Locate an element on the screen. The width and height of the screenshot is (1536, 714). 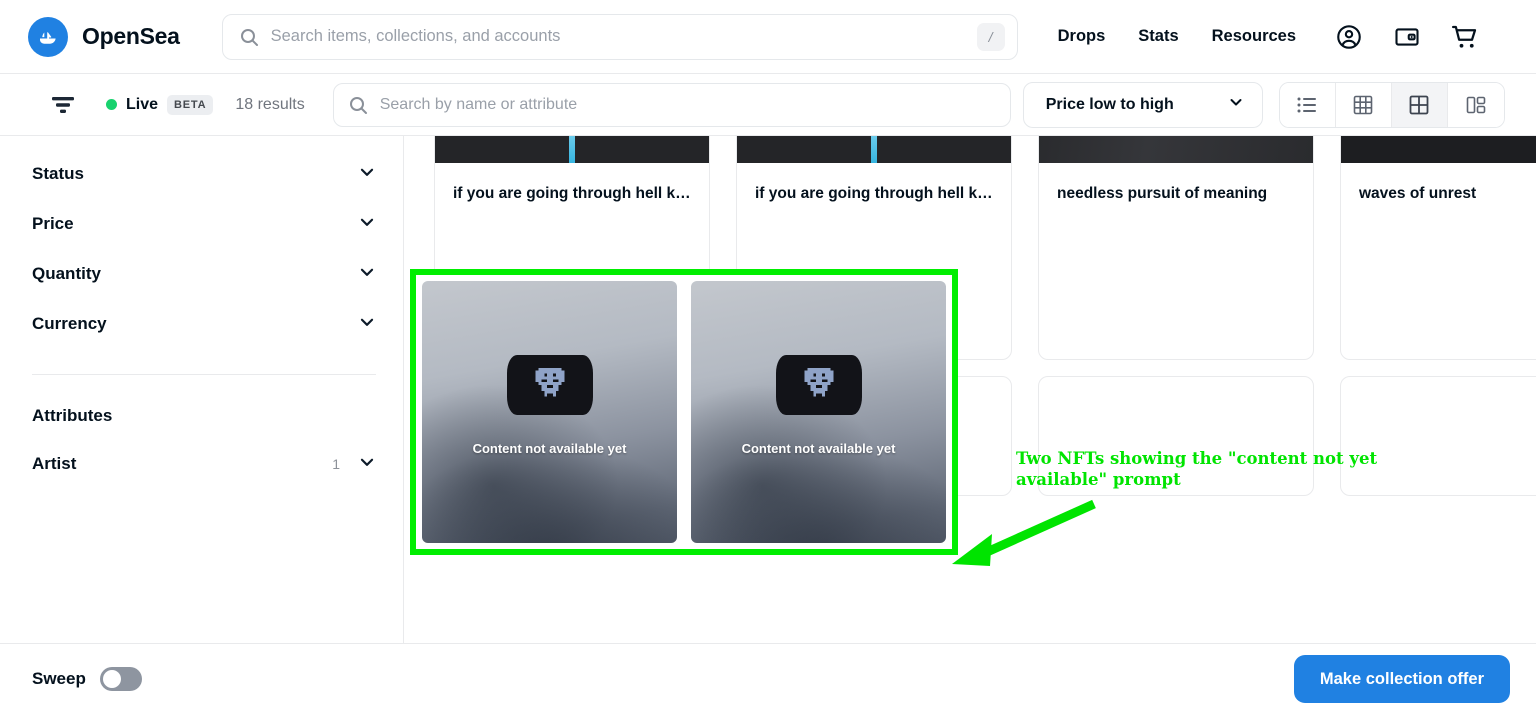
filter-label: Currency is located at coordinates (69, 323).